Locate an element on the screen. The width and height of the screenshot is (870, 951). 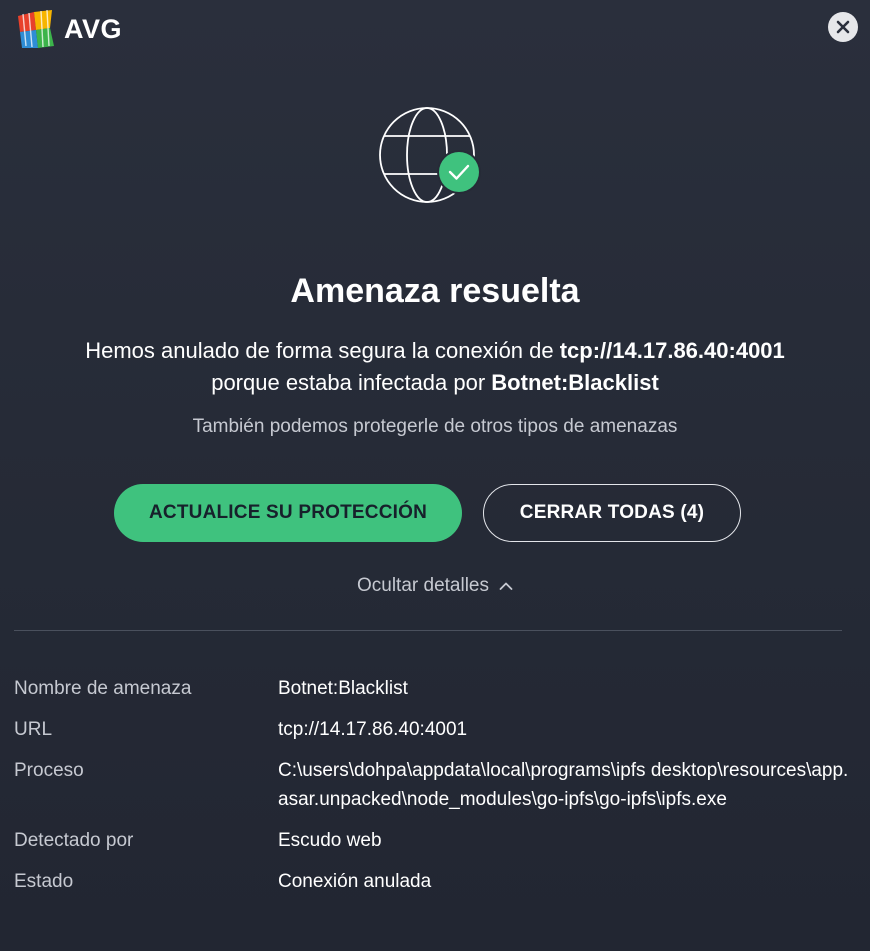
hide-details-label: Ocultar detalles is located at coordinates (422, 585).